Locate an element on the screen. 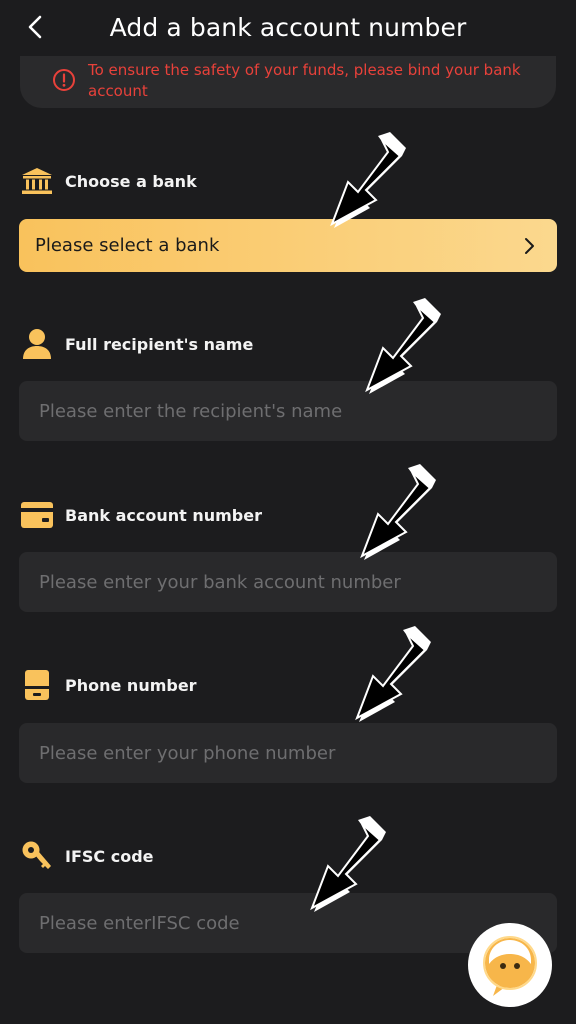 This screenshot has height=1024, width=576. chevron-left-icon is located at coordinates (35, 27).